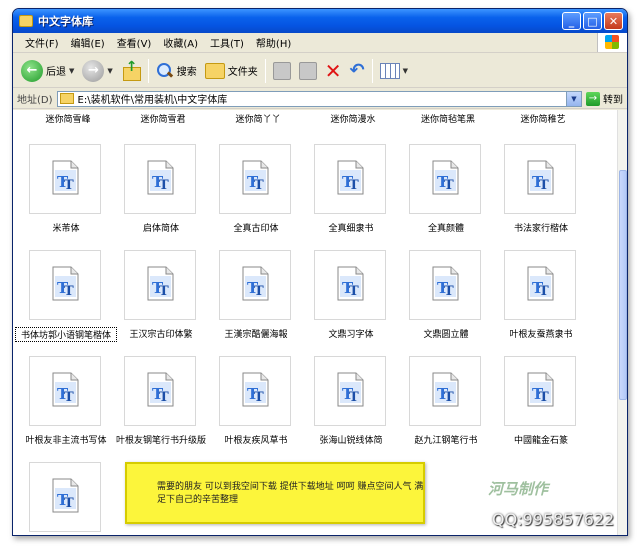  I want to click on file-label: 迷你简丫丫, so click(258, 118).